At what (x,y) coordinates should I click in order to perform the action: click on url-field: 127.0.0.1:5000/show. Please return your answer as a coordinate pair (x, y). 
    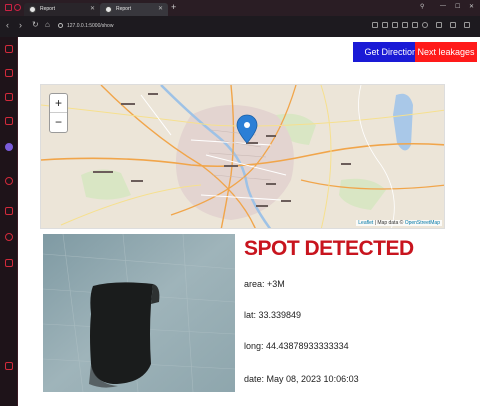
    Looking at the image, I should click on (208, 26).